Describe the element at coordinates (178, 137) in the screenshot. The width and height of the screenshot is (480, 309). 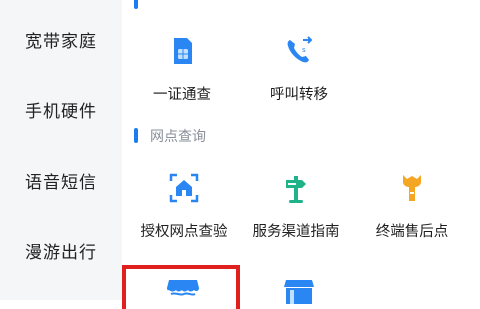
I see `section-title: 网点查询` at that location.